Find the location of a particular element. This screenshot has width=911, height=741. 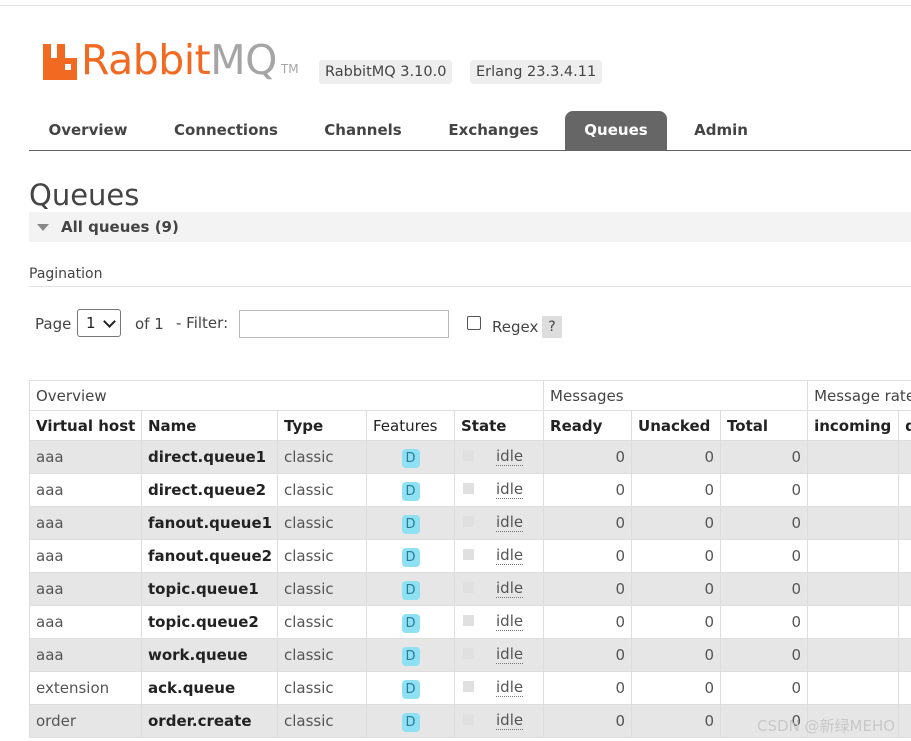

regex-checkbox is located at coordinates (474, 323).